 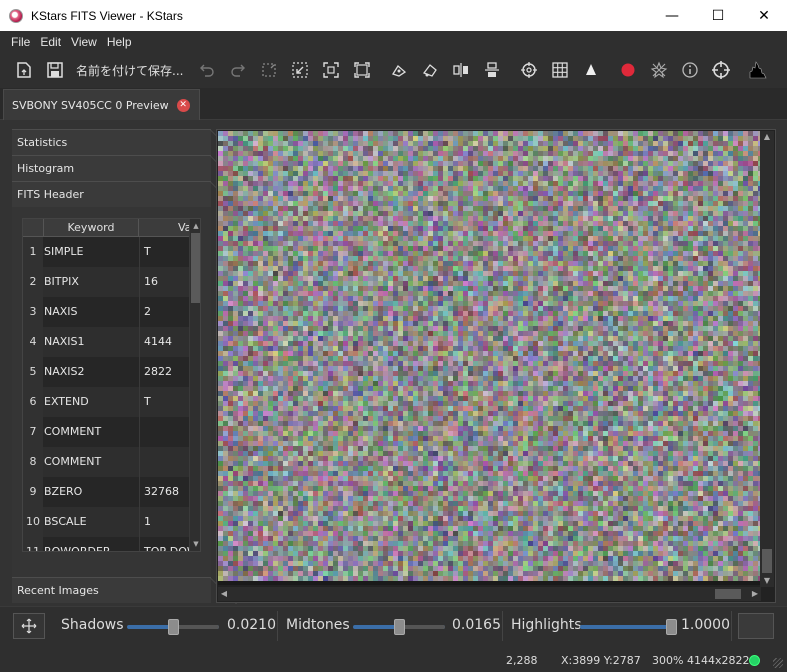 What do you see at coordinates (489, 594) in the screenshot?
I see `image-horizontal-scrollbar: ◀ ▶` at bounding box center [489, 594].